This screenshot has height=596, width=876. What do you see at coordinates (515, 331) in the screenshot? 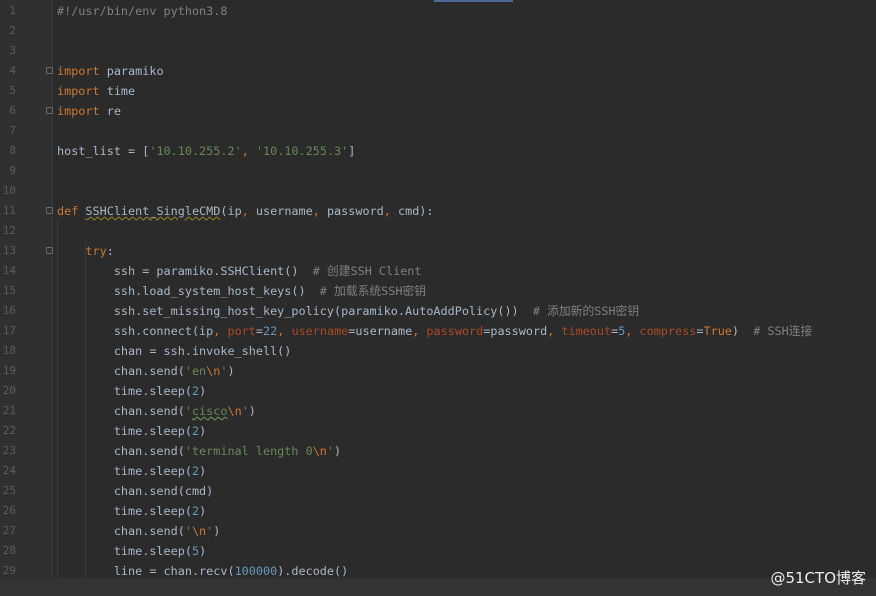
I see `code-token: =password` at bounding box center [515, 331].